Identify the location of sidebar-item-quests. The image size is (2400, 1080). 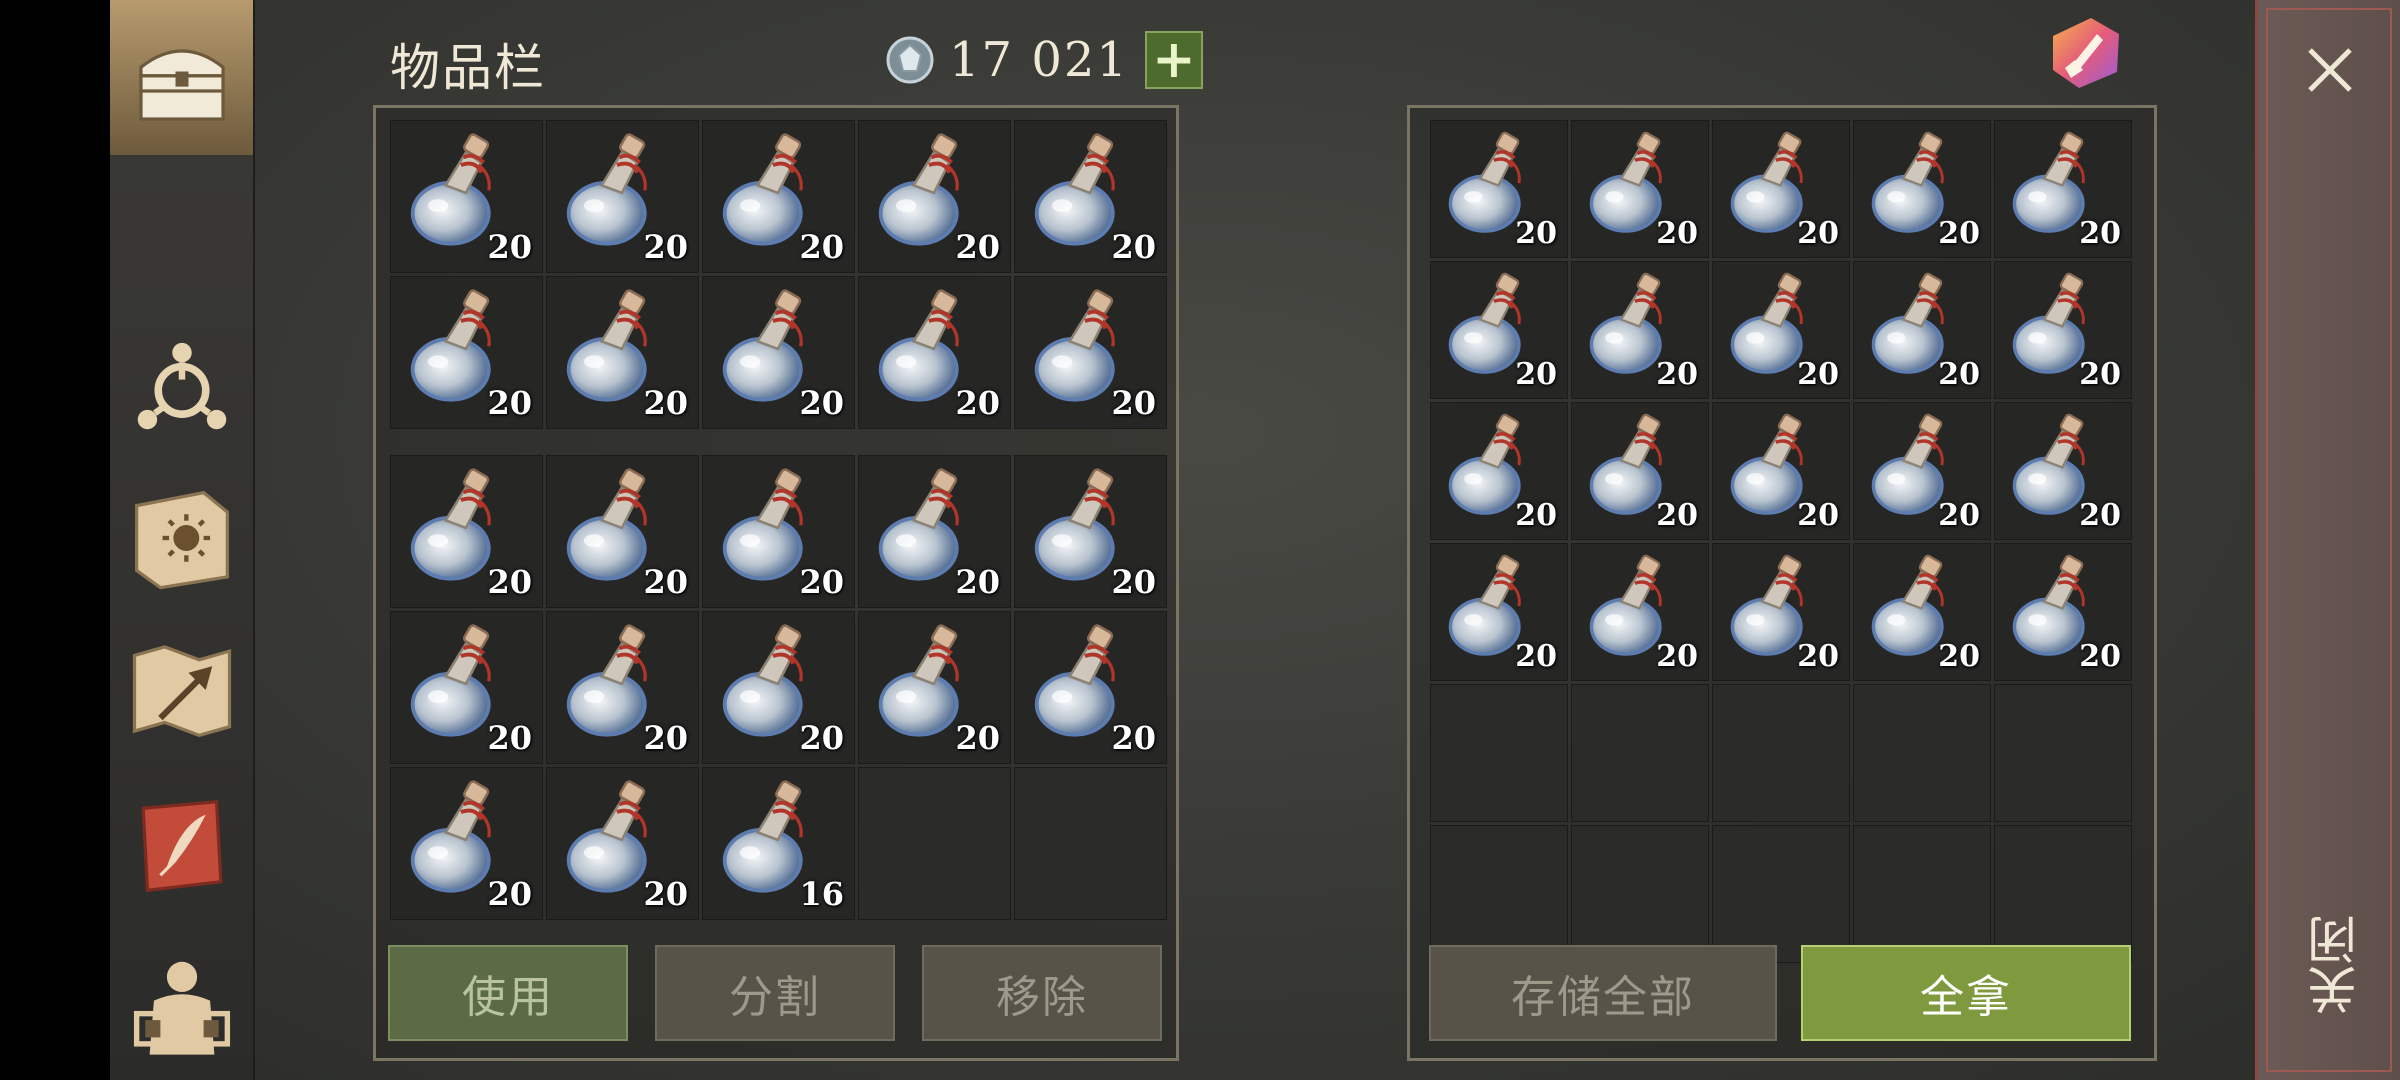
(181, 845).